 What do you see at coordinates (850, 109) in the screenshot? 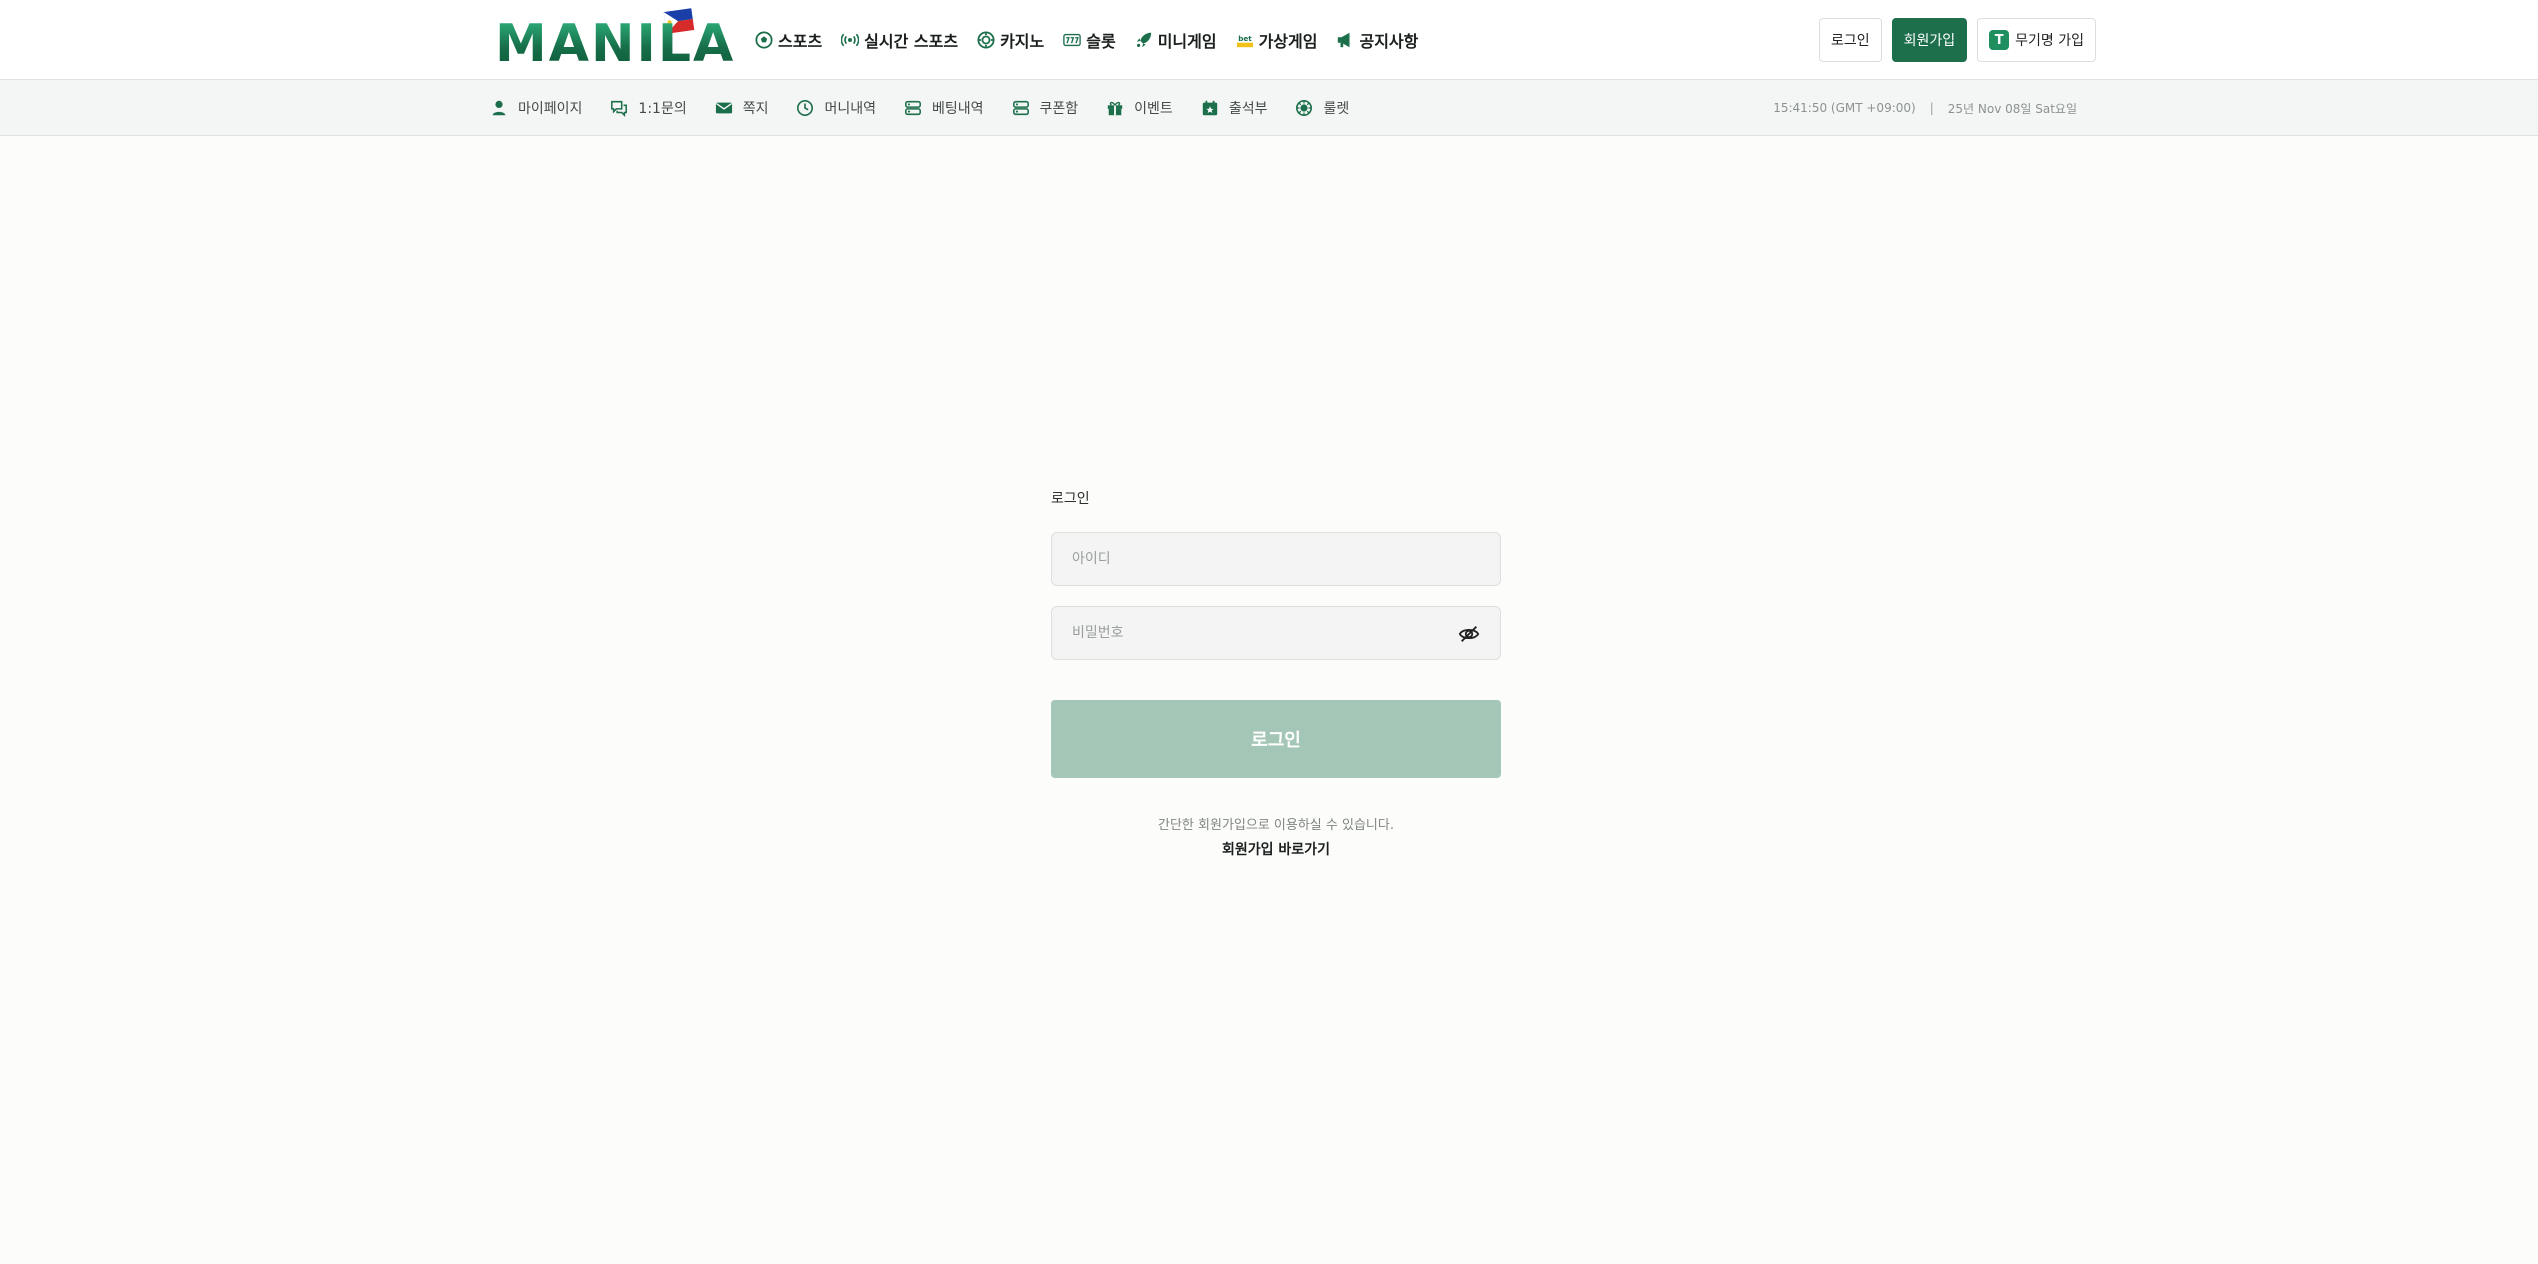
I see `subnav-money-history-label: 머니내역` at bounding box center [850, 109].